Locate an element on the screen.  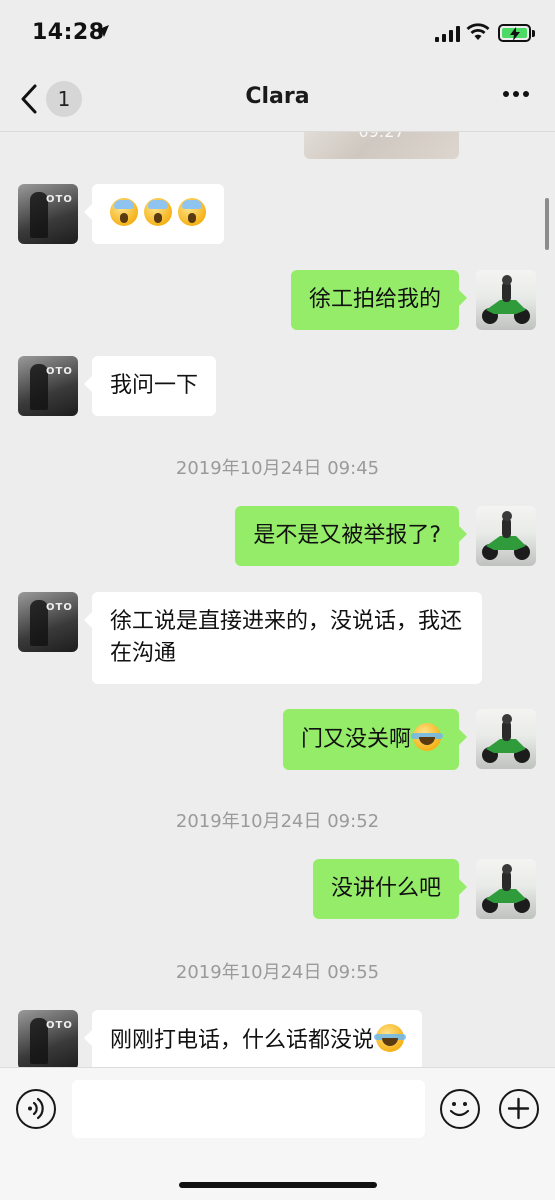
message-bubble-incoming: 徐工说是直接进来的，没说话，我还在沟通 is located at coordinates (283, 638).